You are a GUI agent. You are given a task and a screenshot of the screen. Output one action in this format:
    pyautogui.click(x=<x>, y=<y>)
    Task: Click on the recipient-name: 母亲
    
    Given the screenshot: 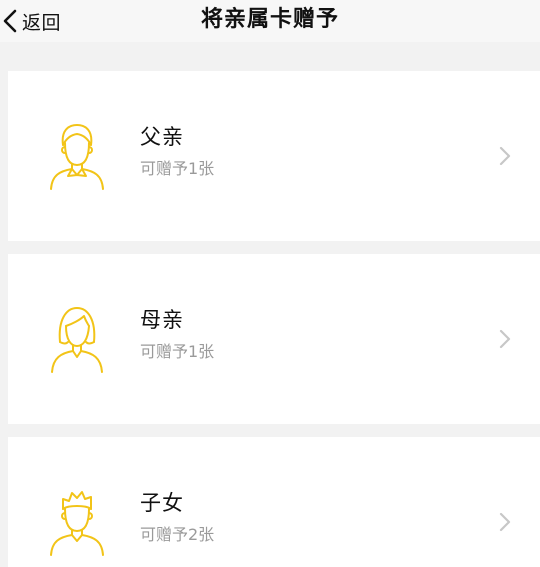 What is the action you would take?
    pyautogui.click(x=162, y=320)
    